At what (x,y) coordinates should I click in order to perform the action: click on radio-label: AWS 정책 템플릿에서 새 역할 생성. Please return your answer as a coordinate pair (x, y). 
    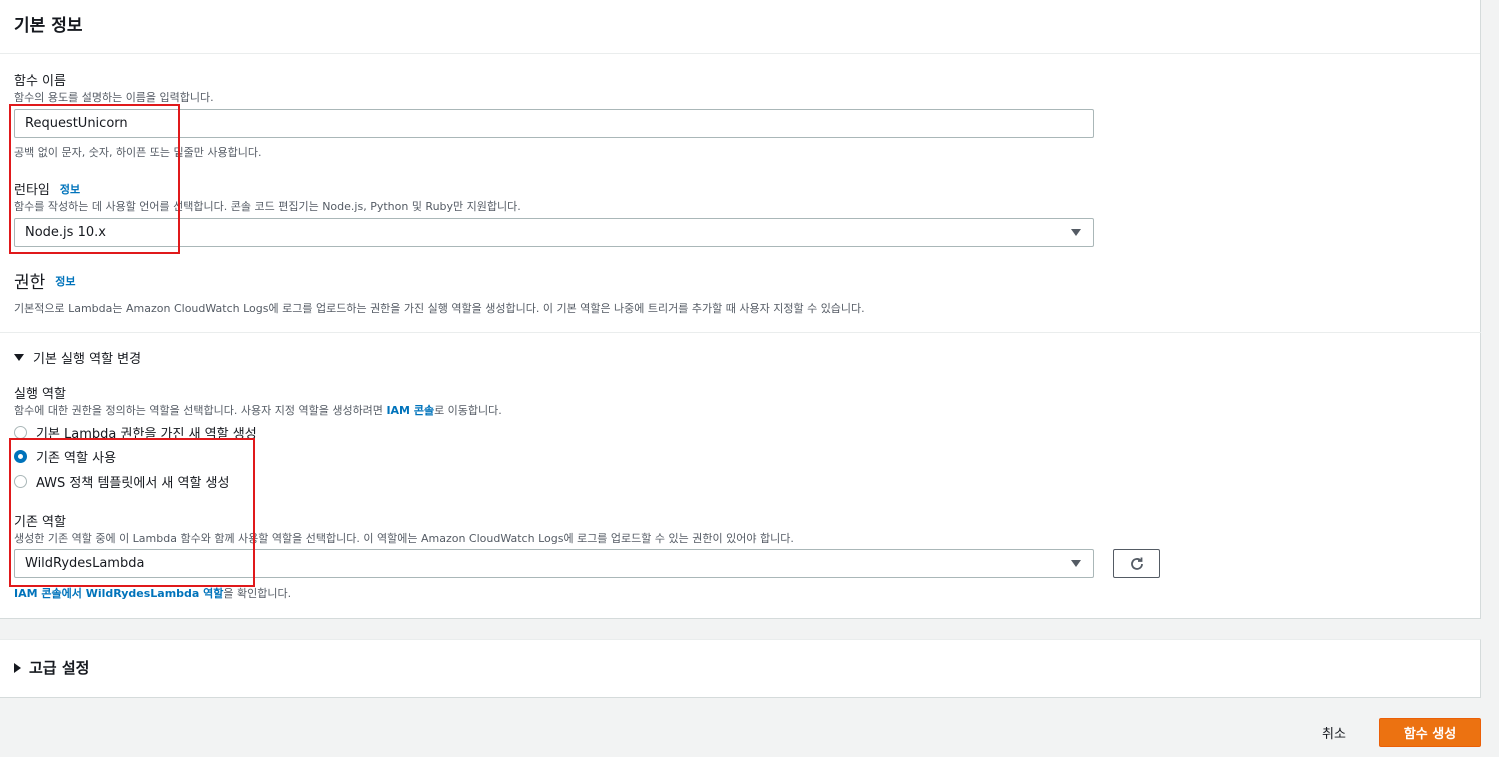
    Looking at the image, I should click on (133, 483).